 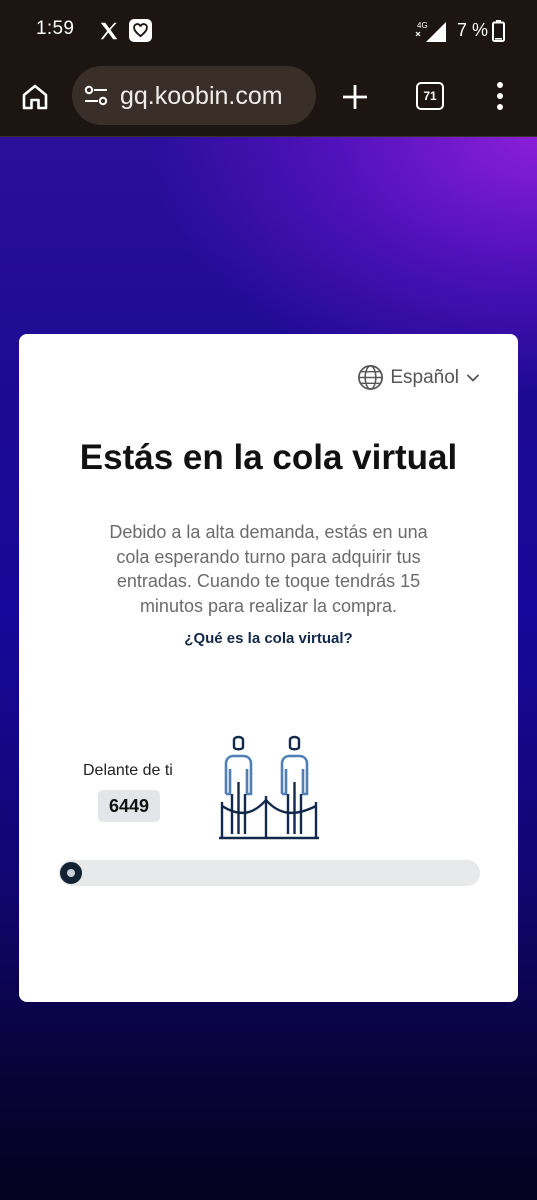 What do you see at coordinates (268, 457) in the screenshot?
I see `page-title: Estás en la cola virtual` at bounding box center [268, 457].